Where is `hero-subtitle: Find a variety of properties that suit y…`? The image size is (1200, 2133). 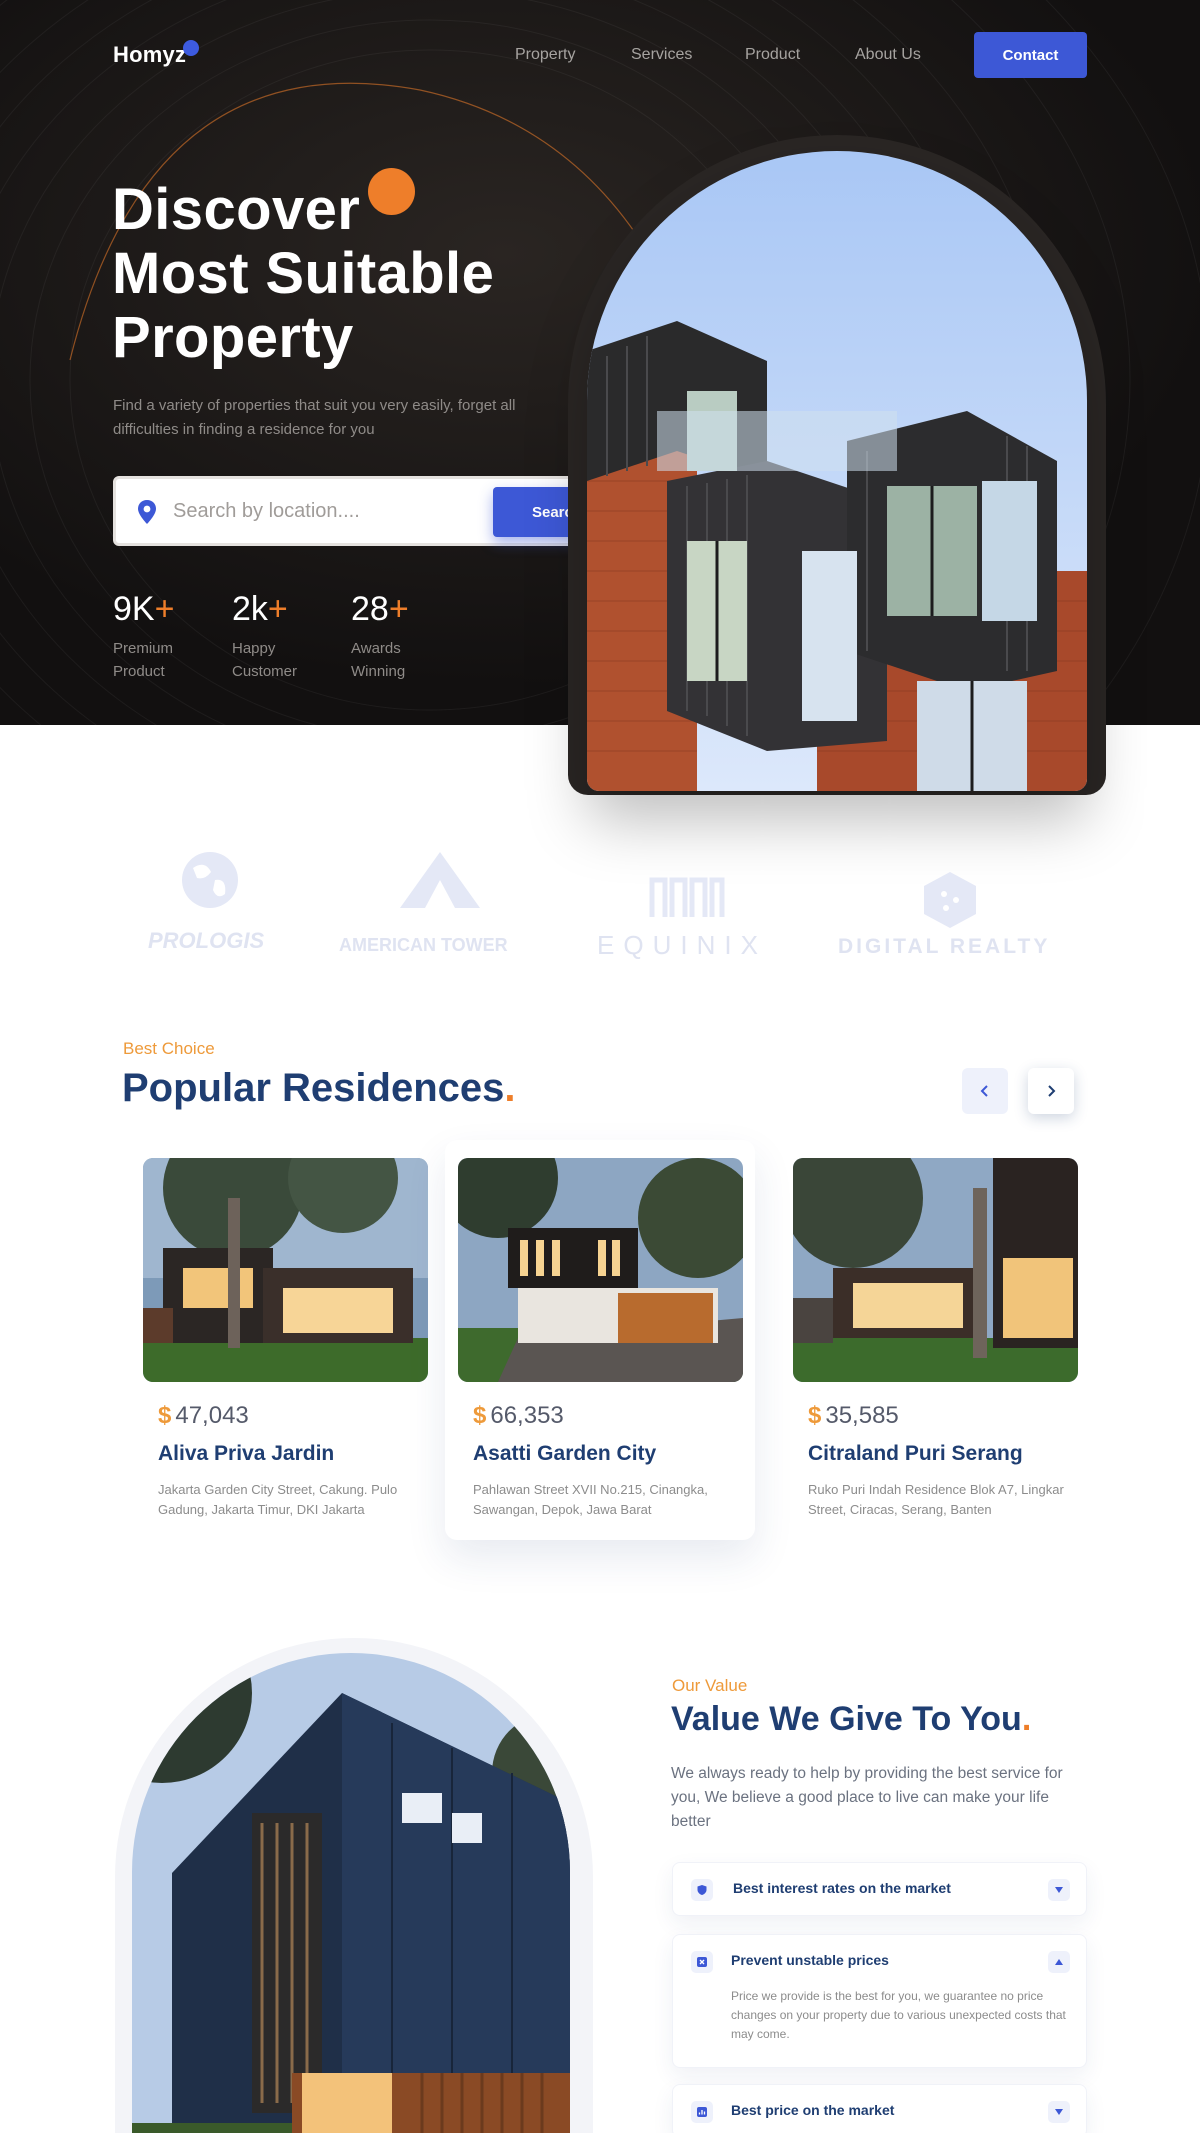 hero-subtitle: Find a variety of properties that suit y… is located at coordinates (314, 417).